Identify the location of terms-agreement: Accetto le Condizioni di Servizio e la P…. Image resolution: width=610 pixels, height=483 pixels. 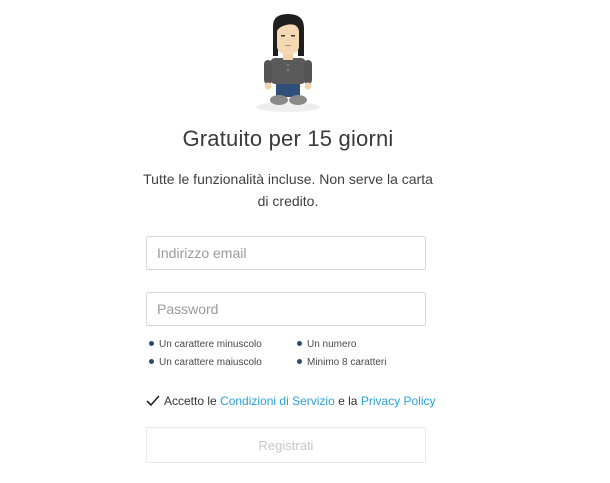
(291, 401).